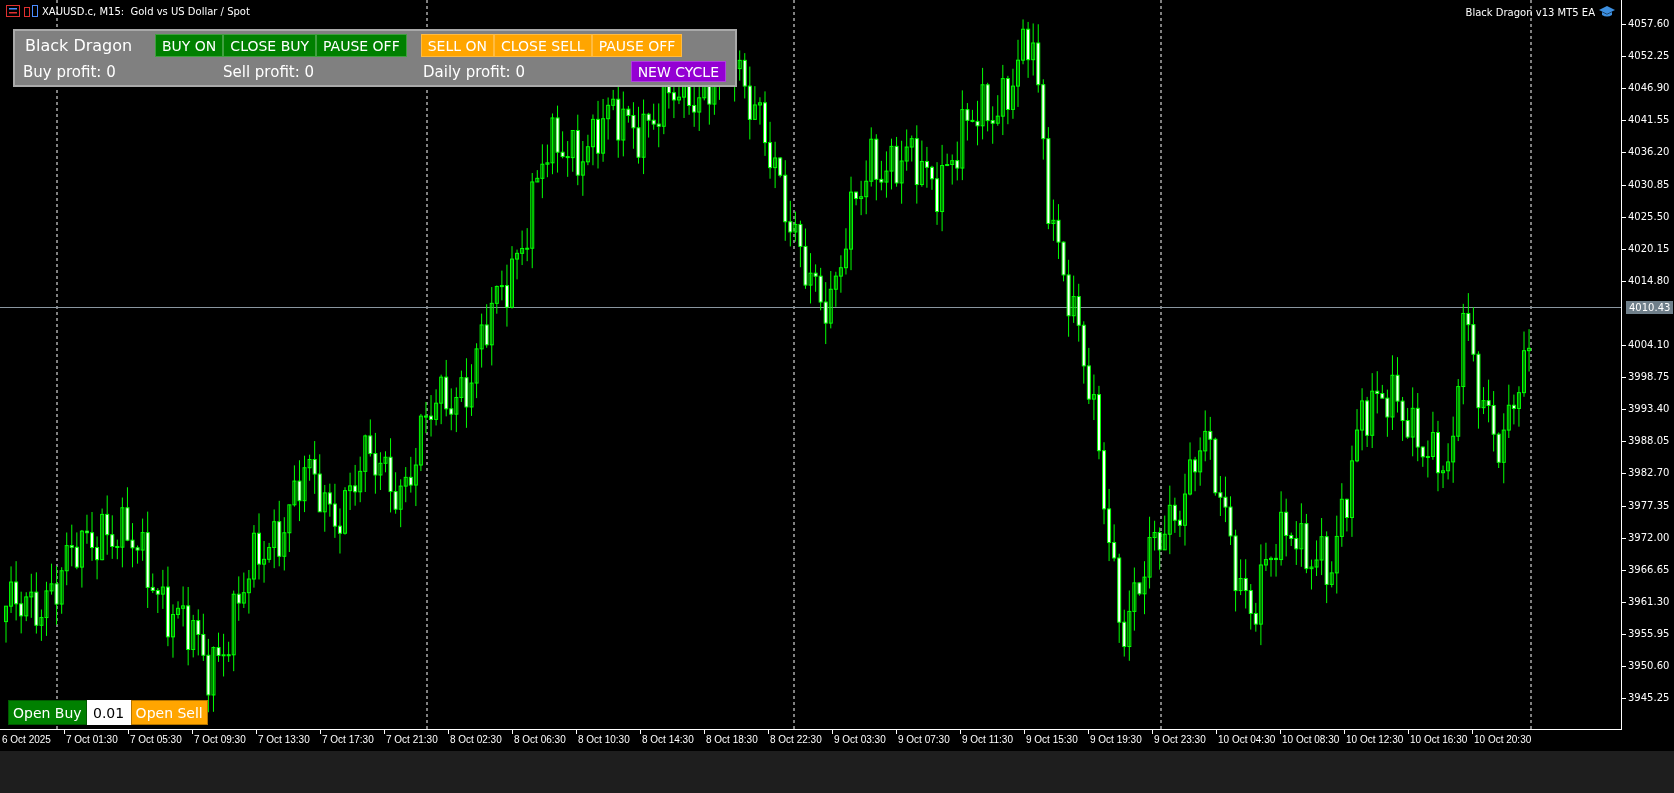 This screenshot has height=793, width=1674. Describe the element at coordinates (668, 739) in the screenshot. I see `time-label: 8 Oct 14:30` at that location.